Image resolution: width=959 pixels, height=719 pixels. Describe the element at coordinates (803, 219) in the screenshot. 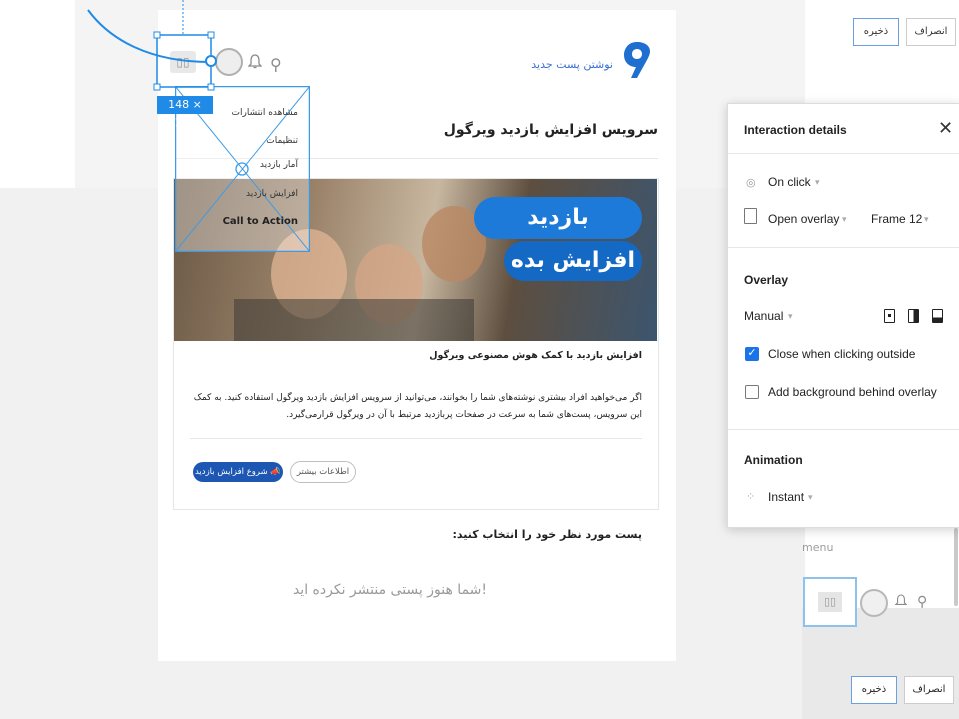

I see `action-dropdown: Open overlay` at that location.